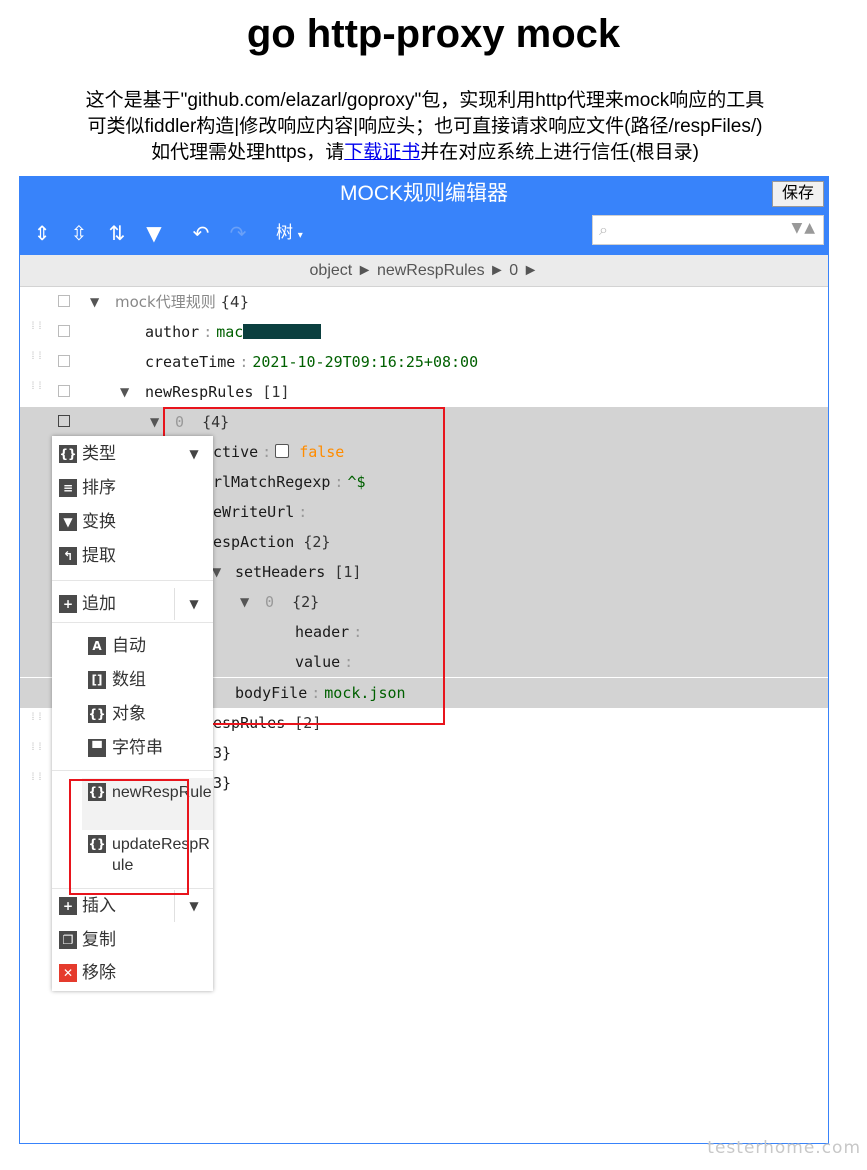 This screenshot has width=867, height=1170. What do you see at coordinates (282, 331) in the screenshot?
I see `redaction-block` at bounding box center [282, 331].